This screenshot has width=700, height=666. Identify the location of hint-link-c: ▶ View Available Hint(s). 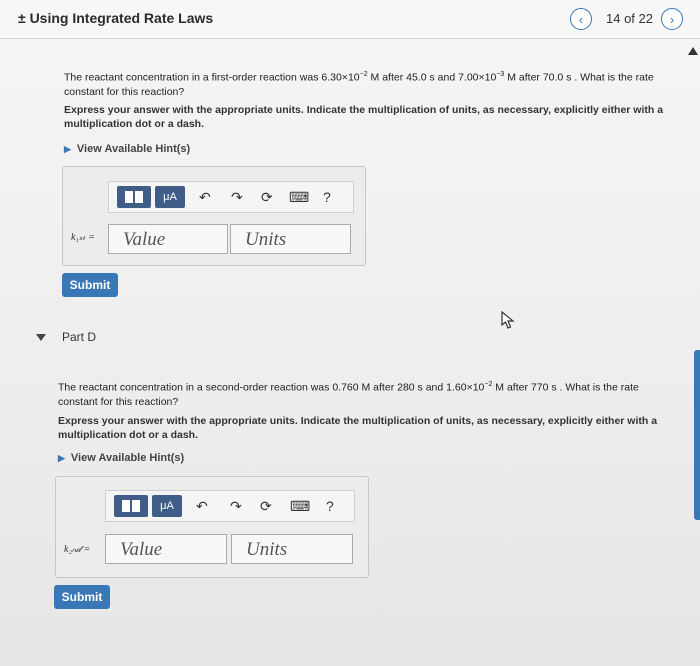
(127, 149).